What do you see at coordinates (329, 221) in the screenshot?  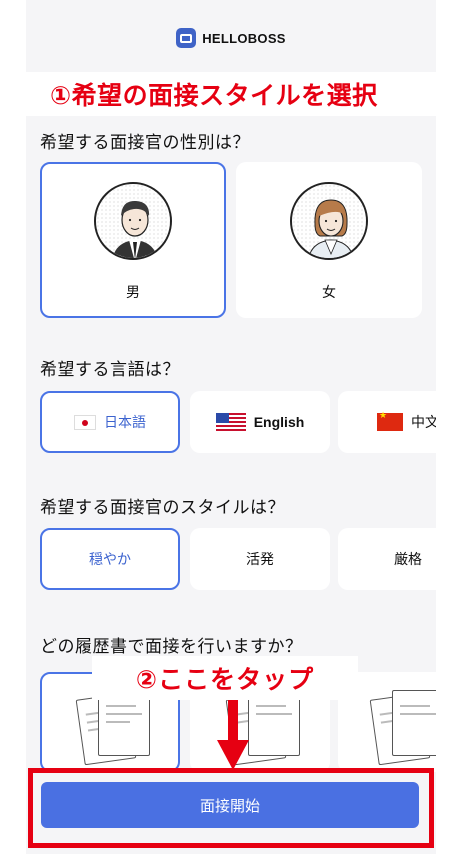 I see `female-avatar-icon` at bounding box center [329, 221].